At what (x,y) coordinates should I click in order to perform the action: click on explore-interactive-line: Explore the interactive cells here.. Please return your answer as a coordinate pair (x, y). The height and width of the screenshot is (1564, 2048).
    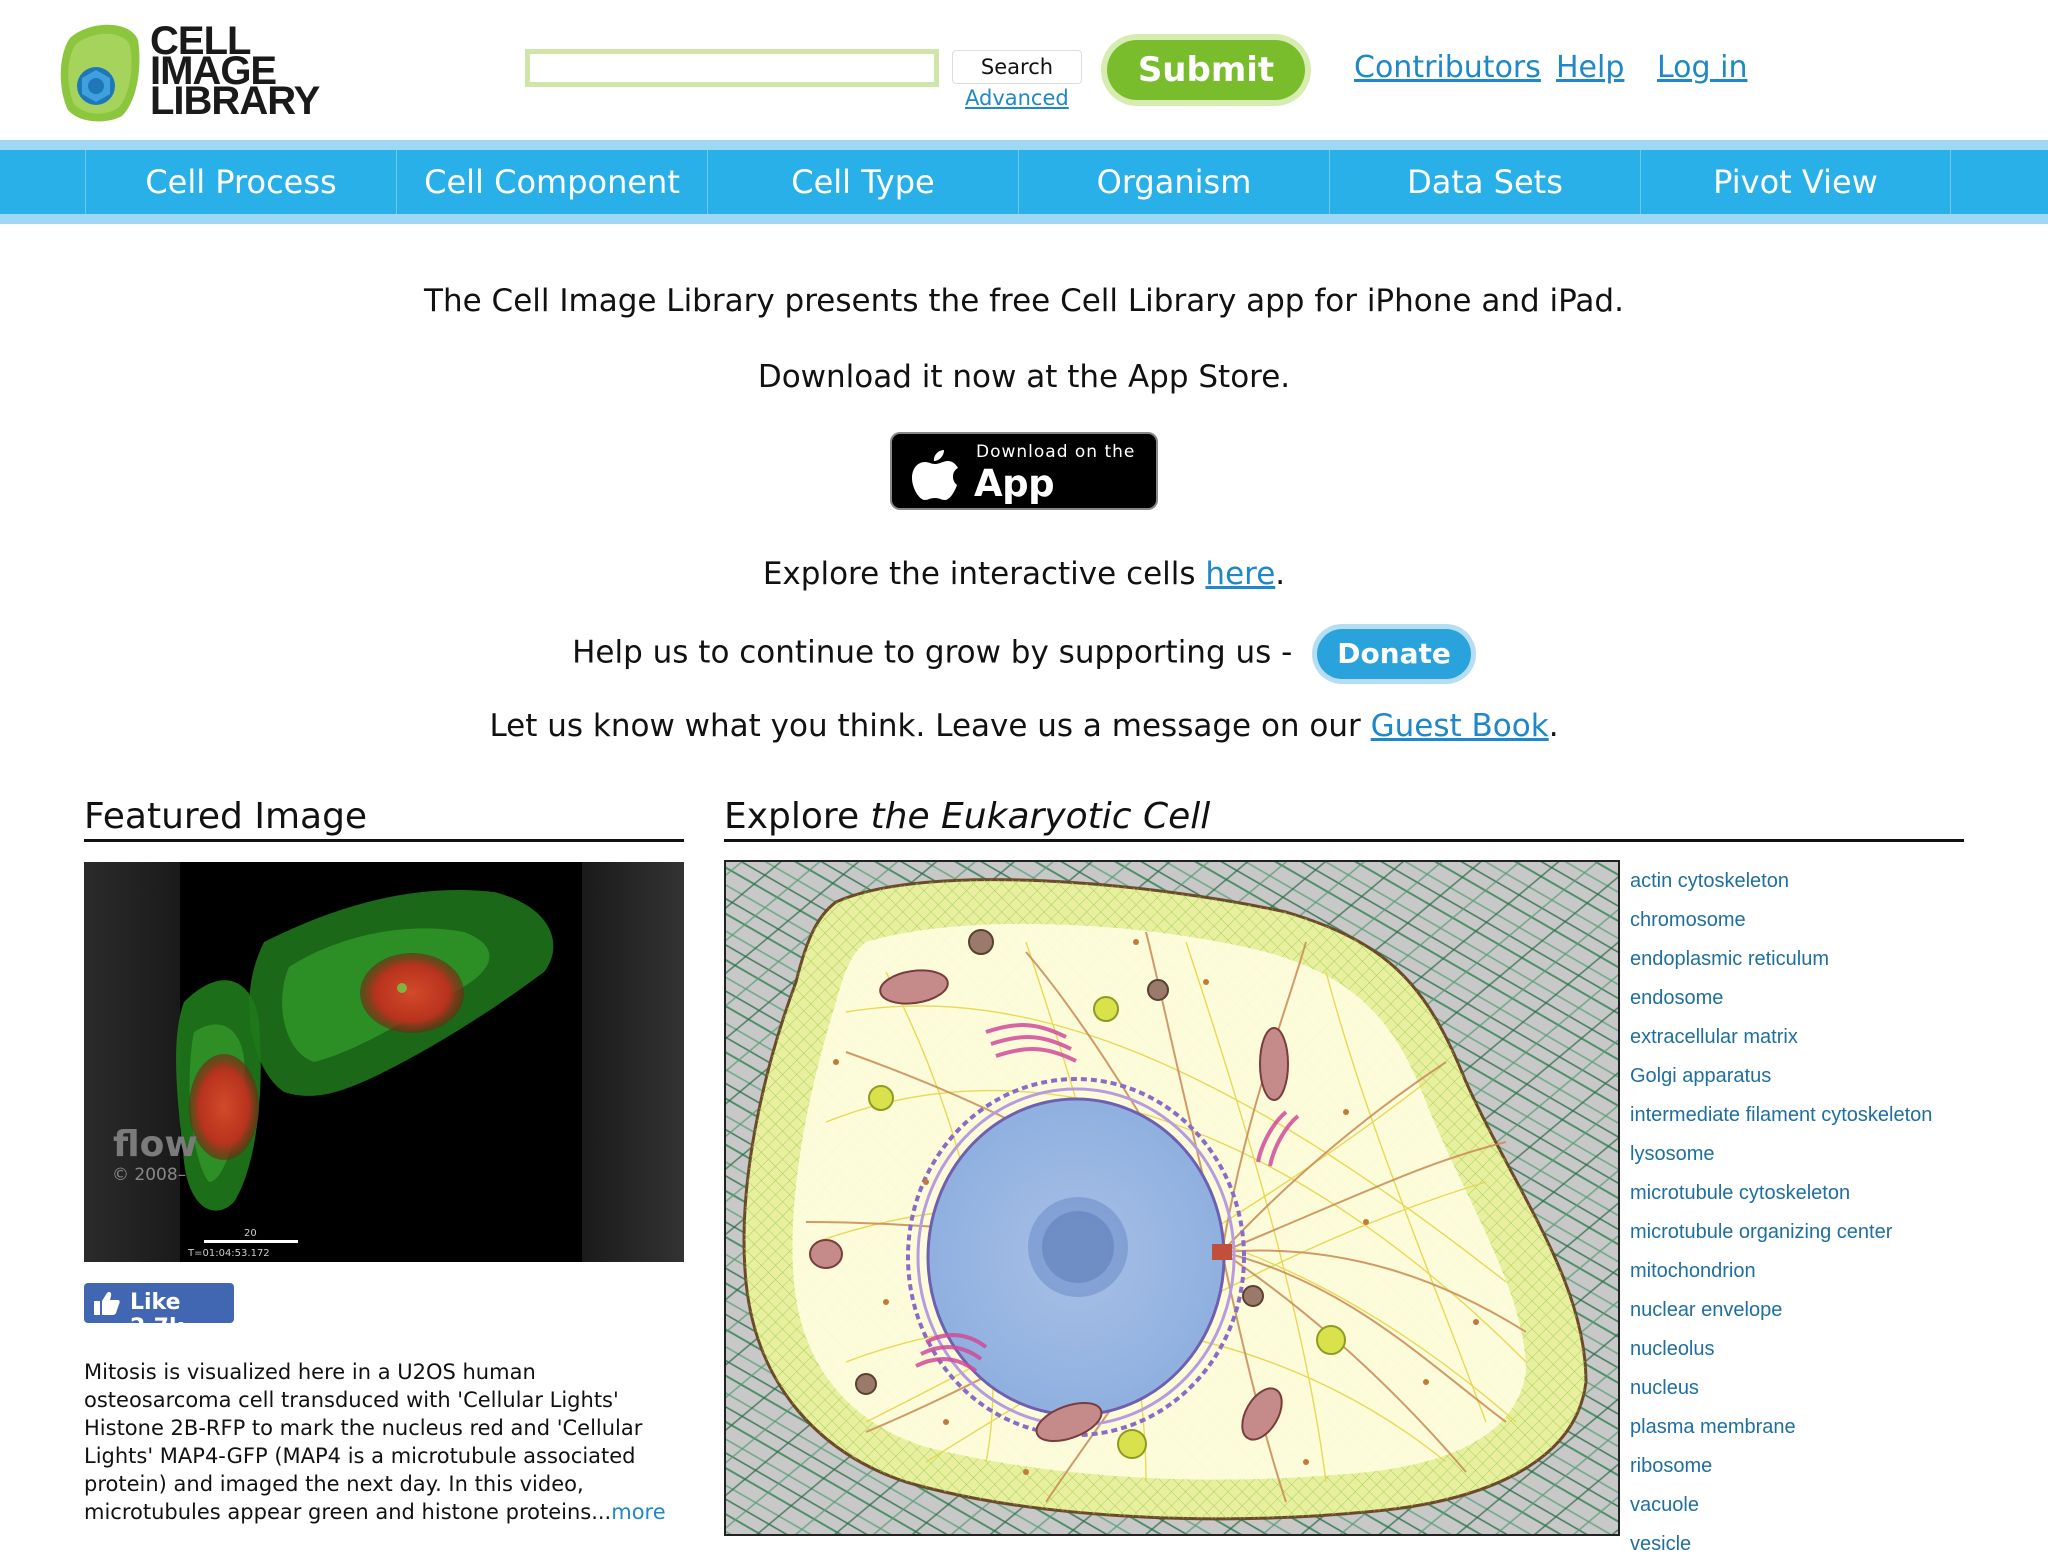
    Looking at the image, I should click on (1024, 574).